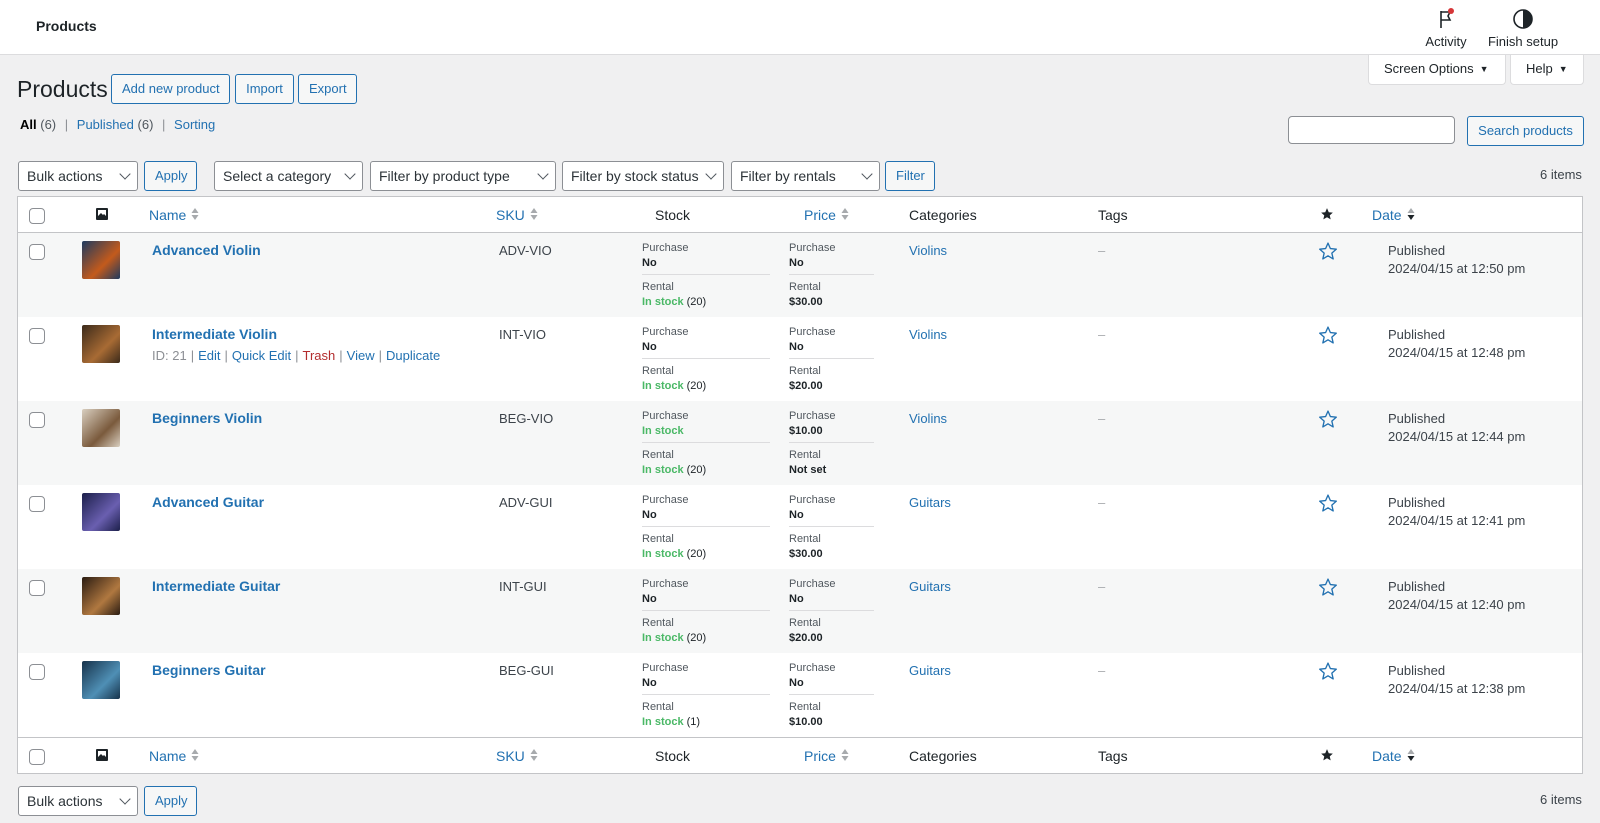 This screenshot has height=823, width=1600. Describe the element at coordinates (206, 250) in the screenshot. I see `product-name-link: Advanced Violin` at that location.